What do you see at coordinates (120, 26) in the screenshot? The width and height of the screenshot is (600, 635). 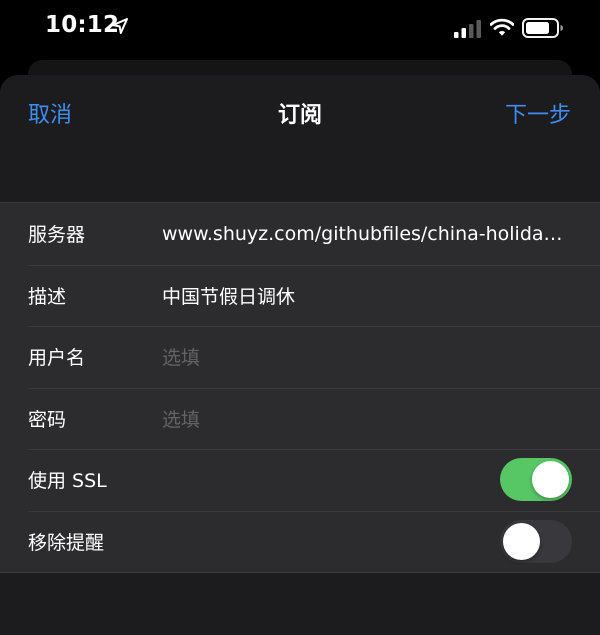 I see `location-arrow-icon` at bounding box center [120, 26].